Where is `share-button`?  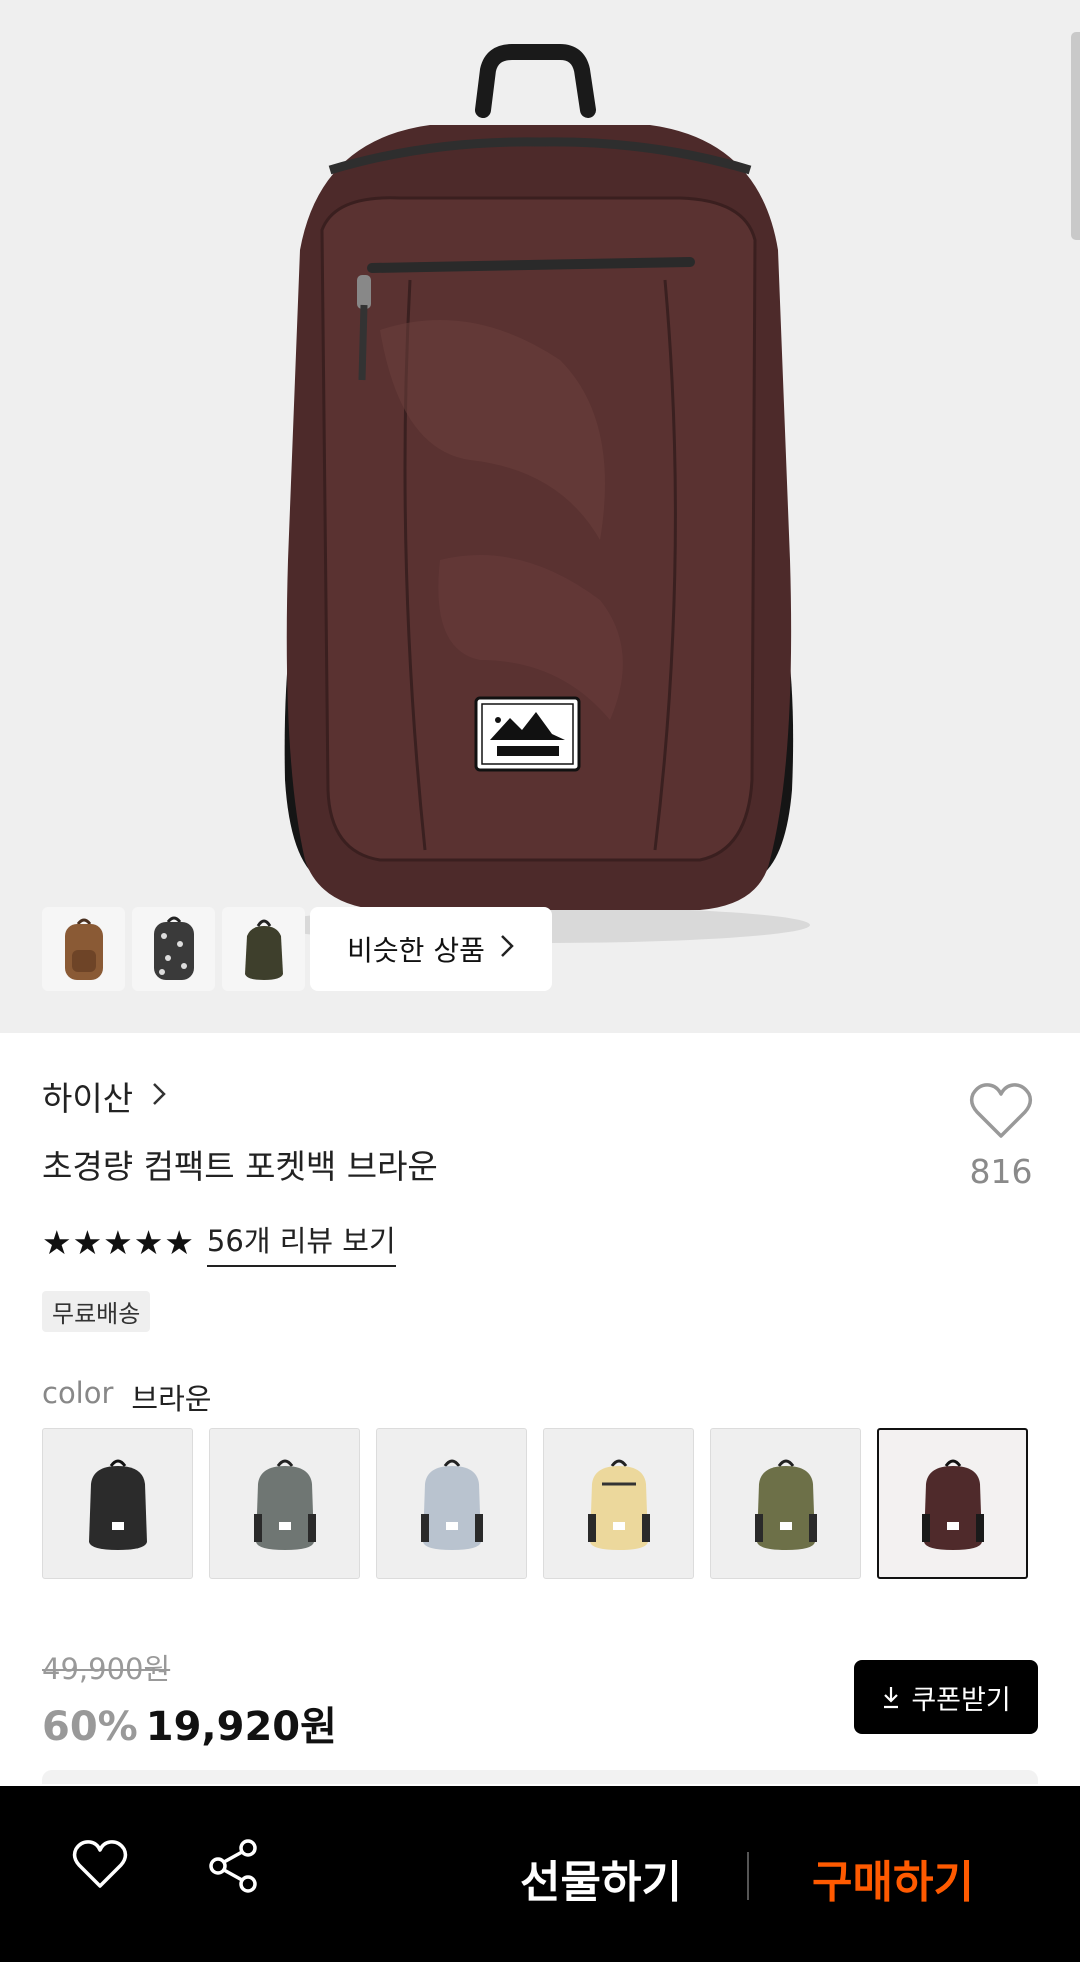
share-button is located at coordinates (233, 1868).